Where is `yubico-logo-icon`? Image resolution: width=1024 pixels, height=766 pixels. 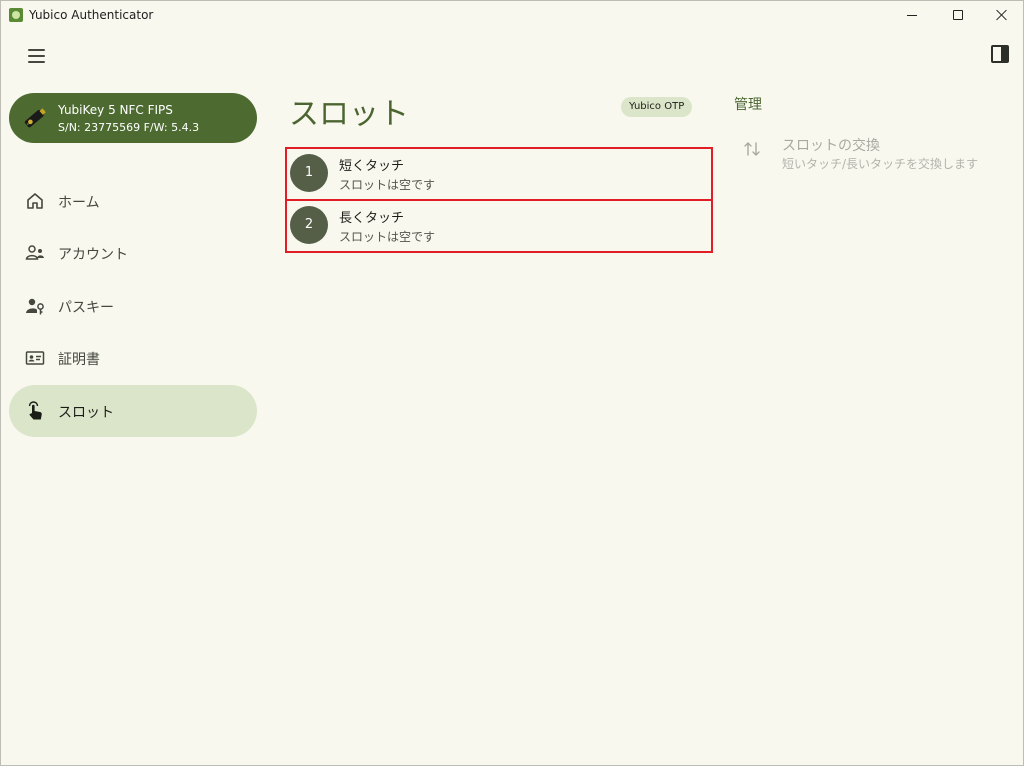
yubico-logo-icon is located at coordinates (16, 15).